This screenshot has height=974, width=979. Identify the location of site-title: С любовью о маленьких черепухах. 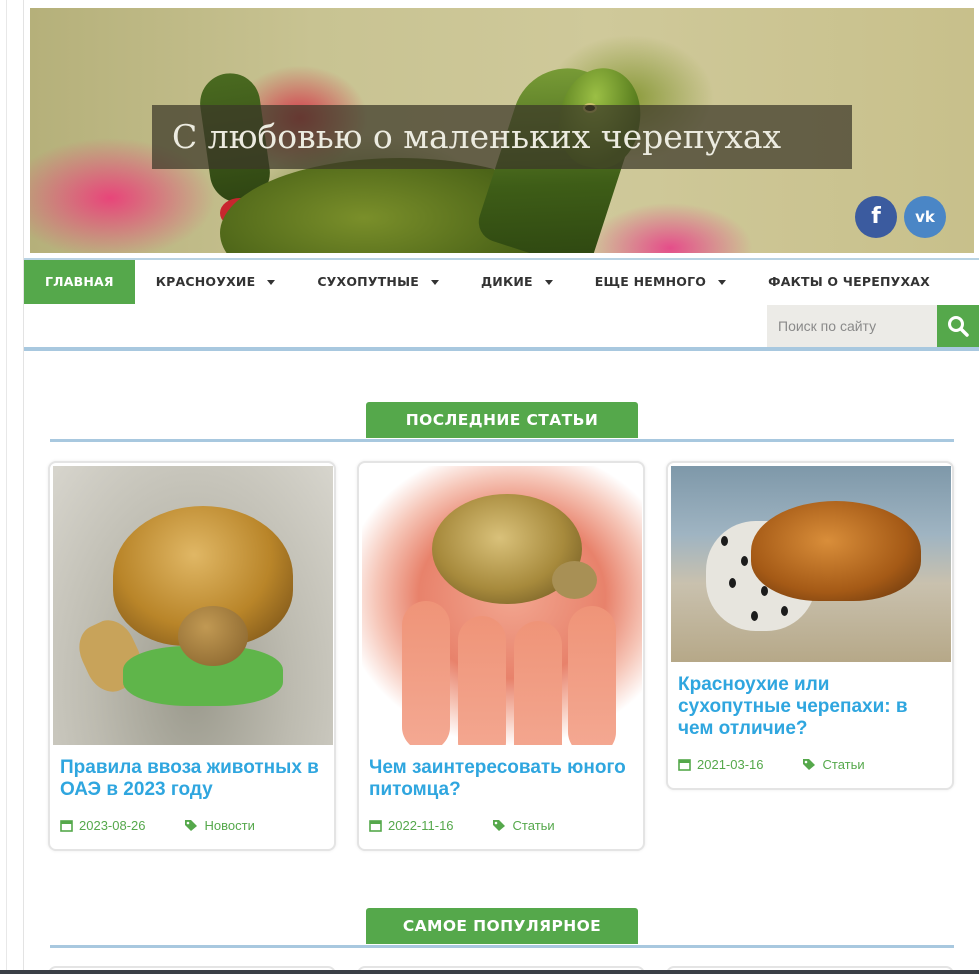
(502, 137).